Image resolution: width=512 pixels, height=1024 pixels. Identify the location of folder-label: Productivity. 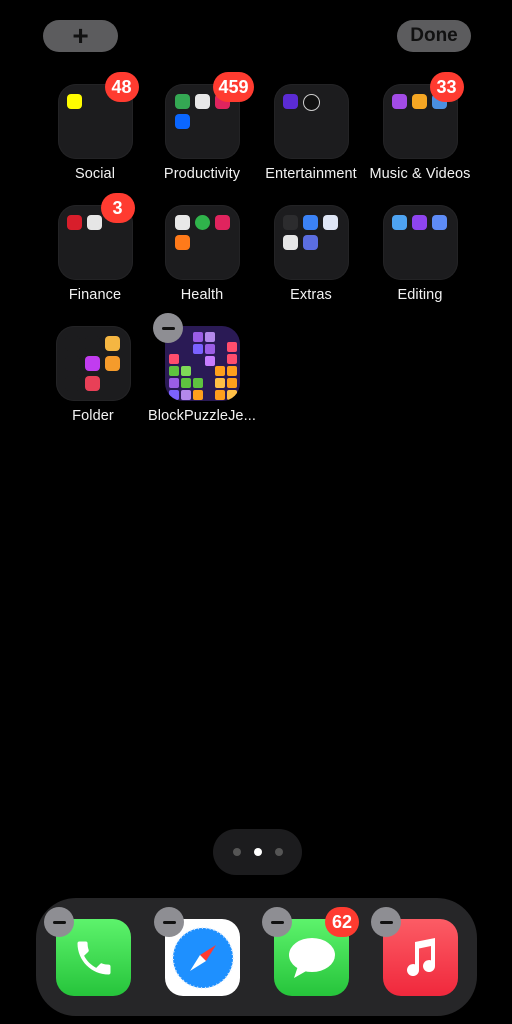
(202, 174).